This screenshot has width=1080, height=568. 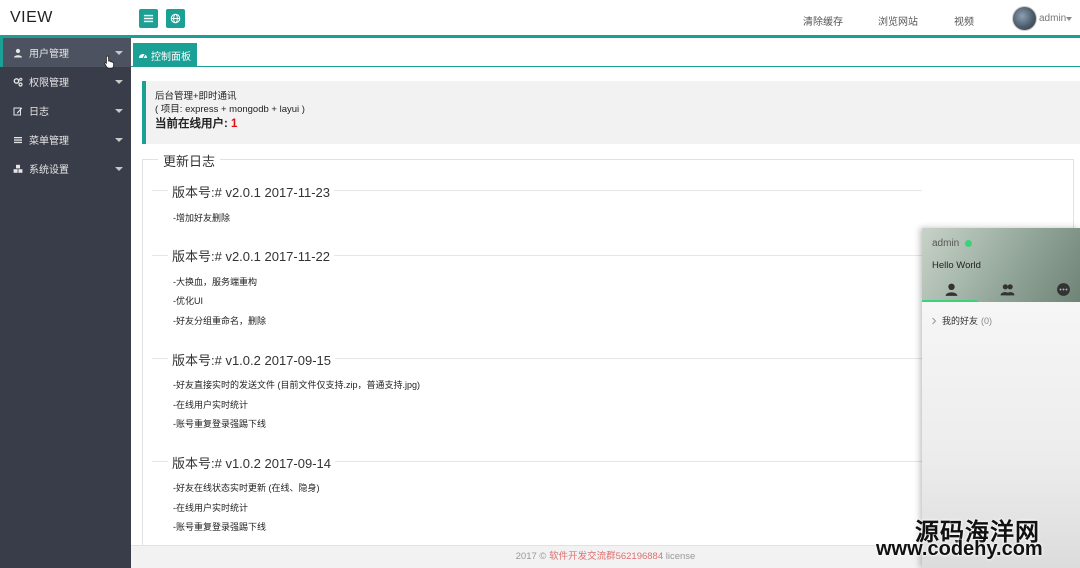 What do you see at coordinates (201, 218) in the screenshot?
I see `changelog-entry: -增加好友删除` at bounding box center [201, 218].